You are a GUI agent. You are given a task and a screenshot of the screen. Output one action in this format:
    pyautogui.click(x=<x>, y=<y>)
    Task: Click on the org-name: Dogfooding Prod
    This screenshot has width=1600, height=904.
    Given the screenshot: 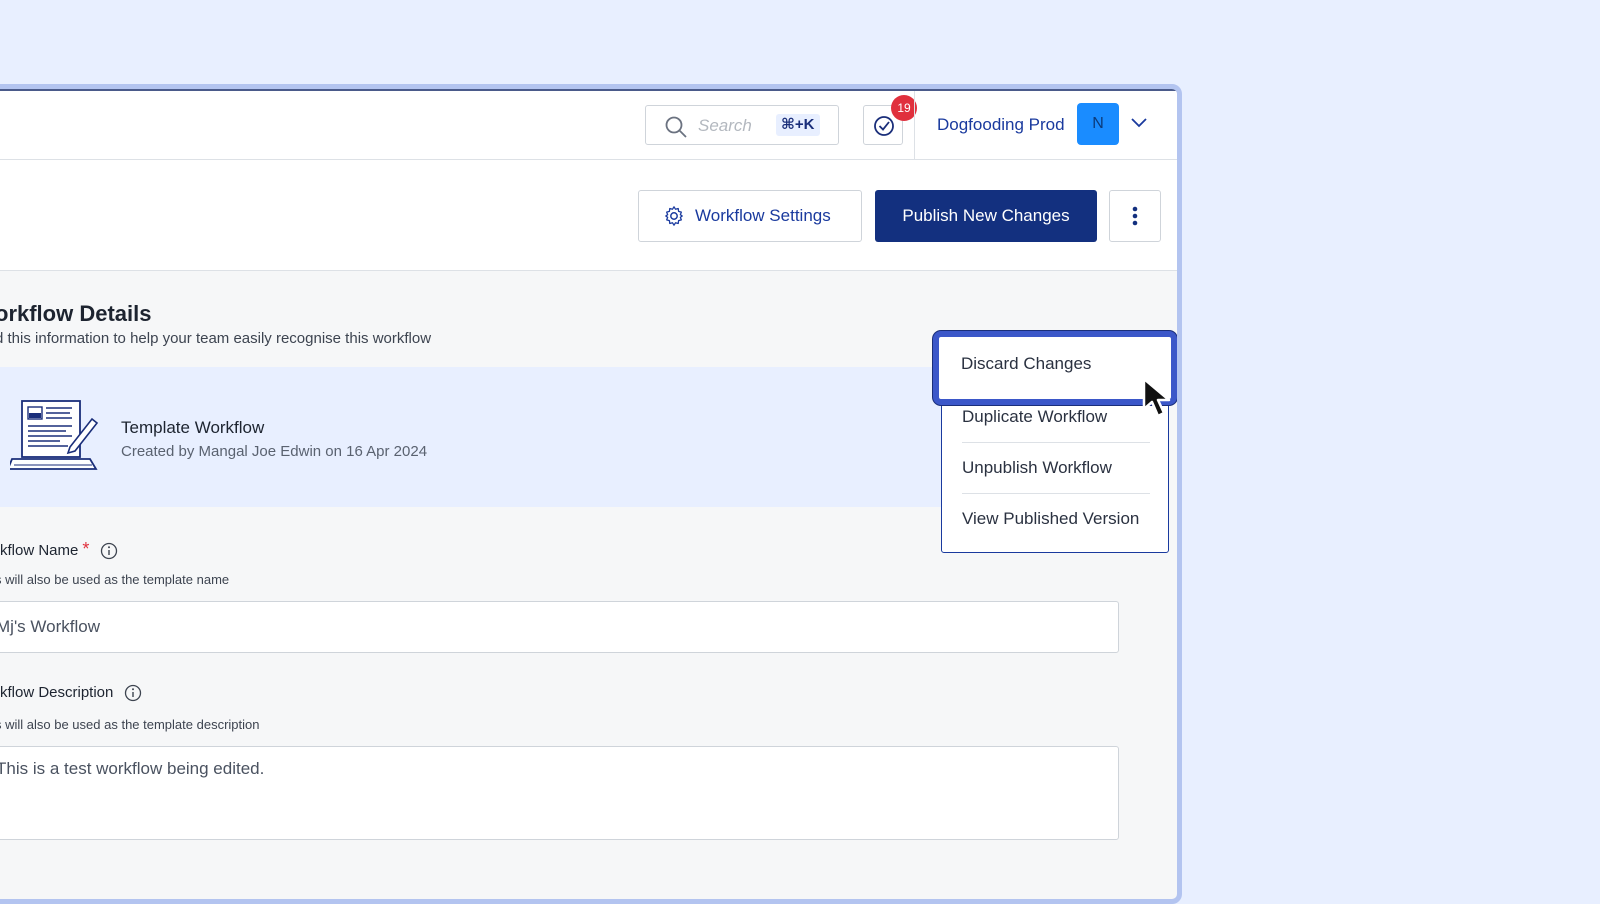 What is the action you would take?
    pyautogui.click(x=1001, y=125)
    